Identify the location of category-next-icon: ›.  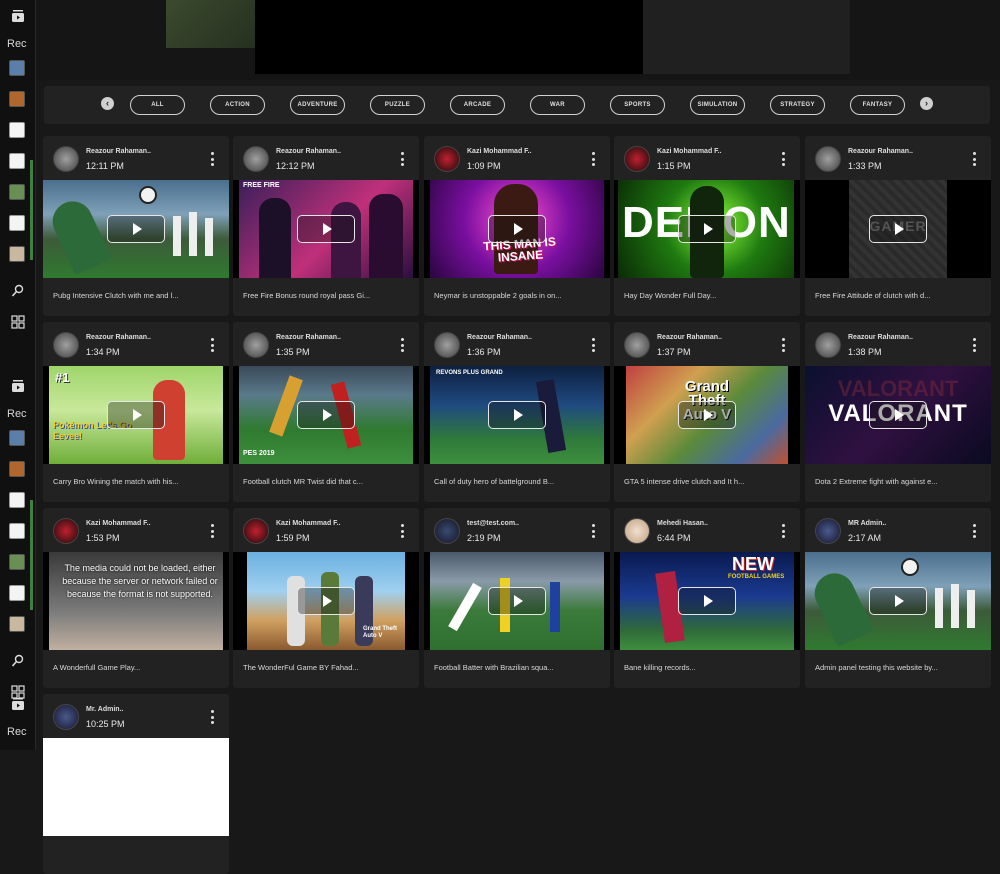
(926, 103).